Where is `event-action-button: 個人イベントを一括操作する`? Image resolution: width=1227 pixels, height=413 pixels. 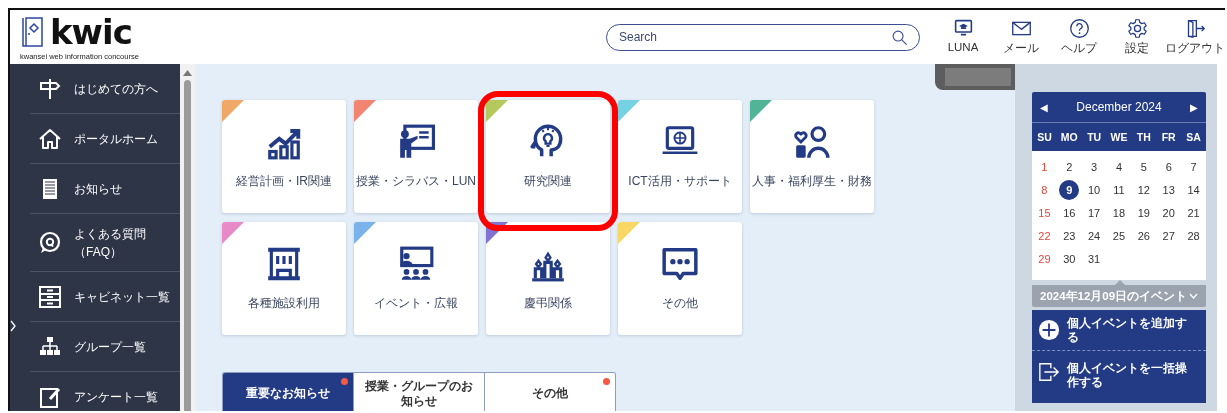 event-action-button: 個人イベントを一括操作する is located at coordinates (1119, 376).